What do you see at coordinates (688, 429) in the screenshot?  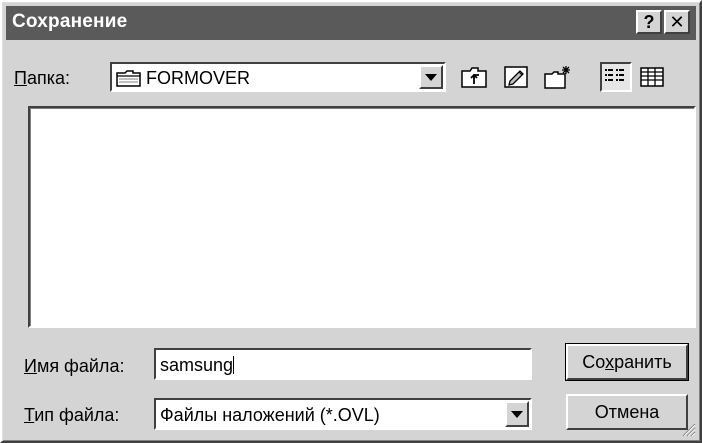 I see `resize-grip-icon` at bounding box center [688, 429].